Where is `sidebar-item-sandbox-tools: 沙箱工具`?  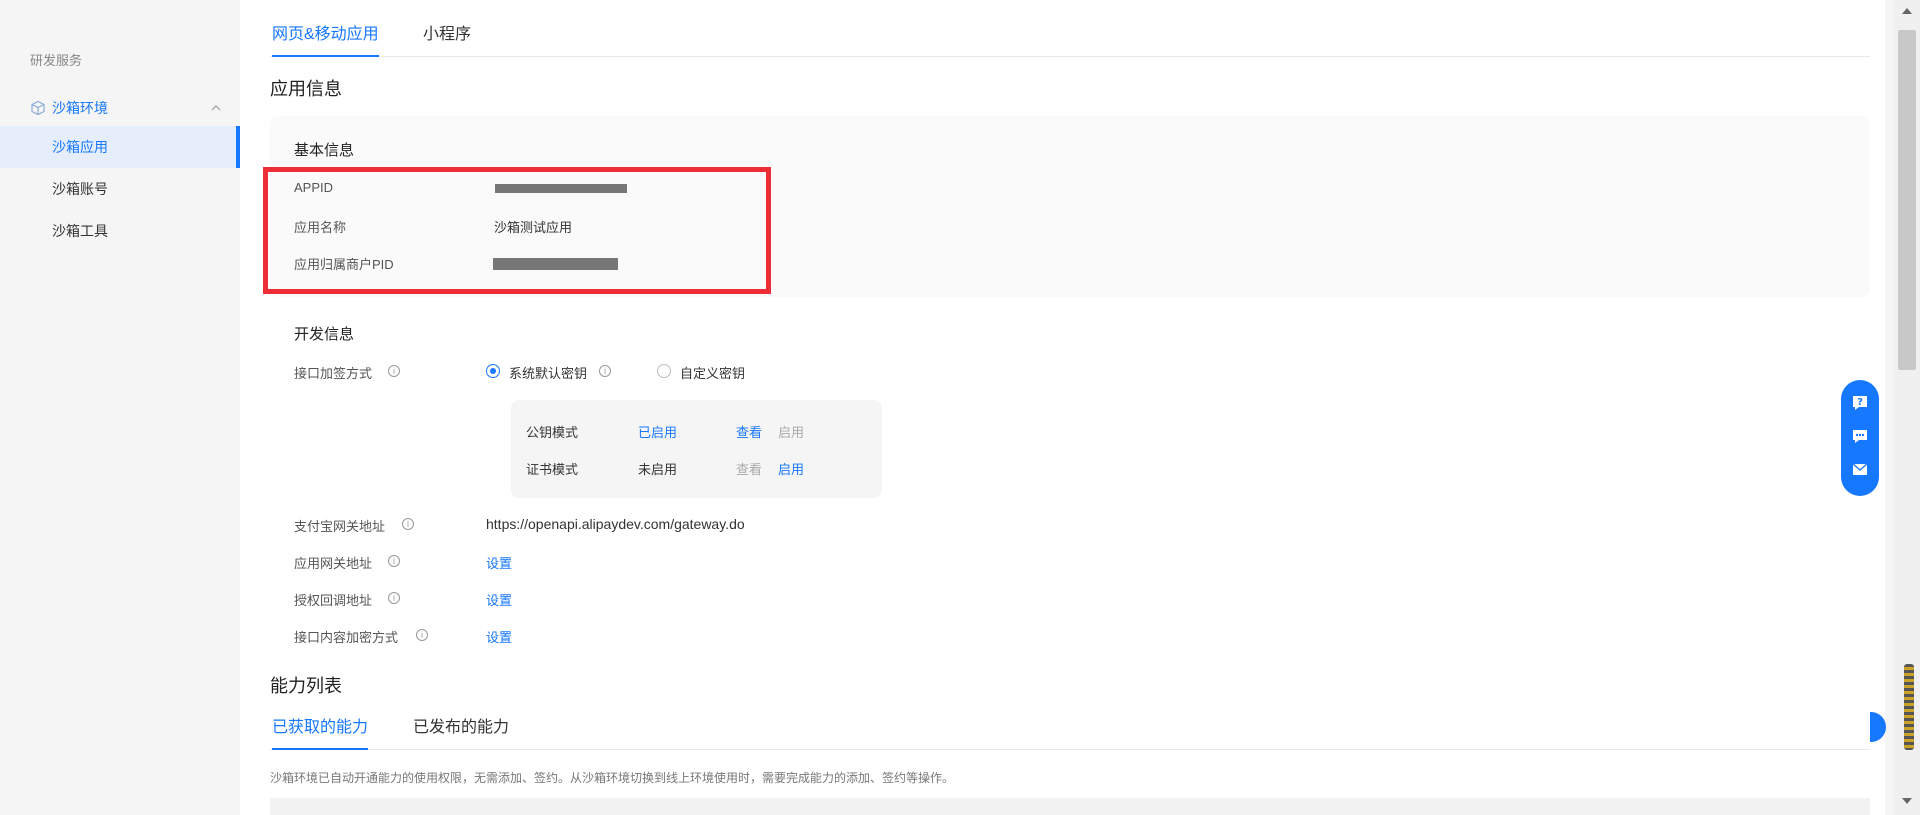
sidebar-item-sandbox-tools: 沙箱工具 is located at coordinates (120, 231).